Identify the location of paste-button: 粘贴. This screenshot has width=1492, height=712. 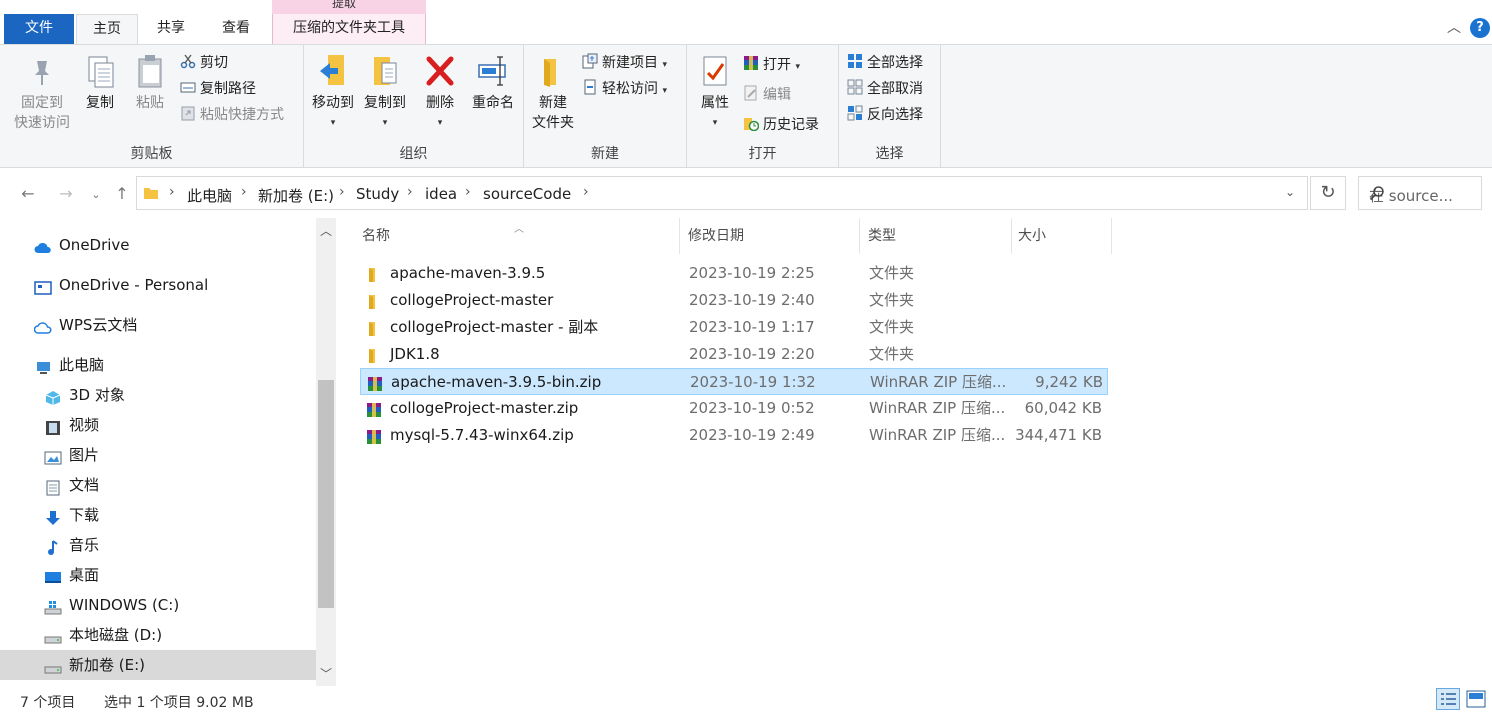
(150, 82).